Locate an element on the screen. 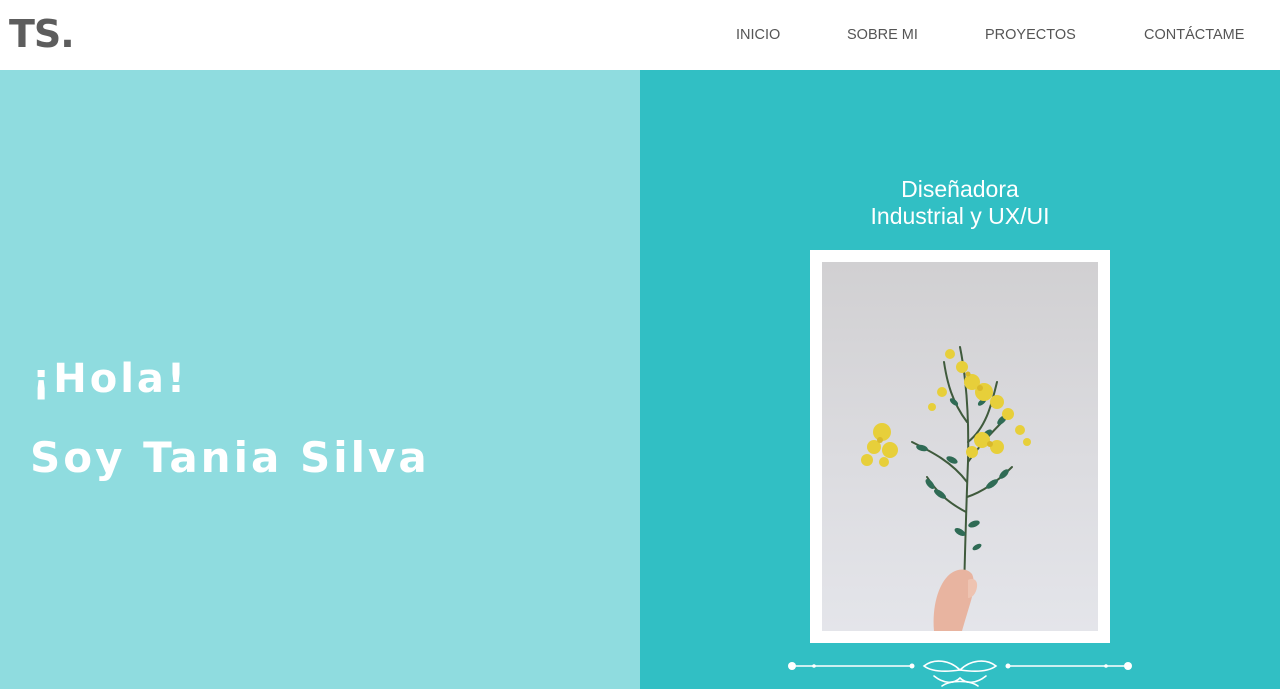 The width and height of the screenshot is (1280, 694). hero-subtitle-line-2: Industrial y UX/UI is located at coordinates (960, 216).